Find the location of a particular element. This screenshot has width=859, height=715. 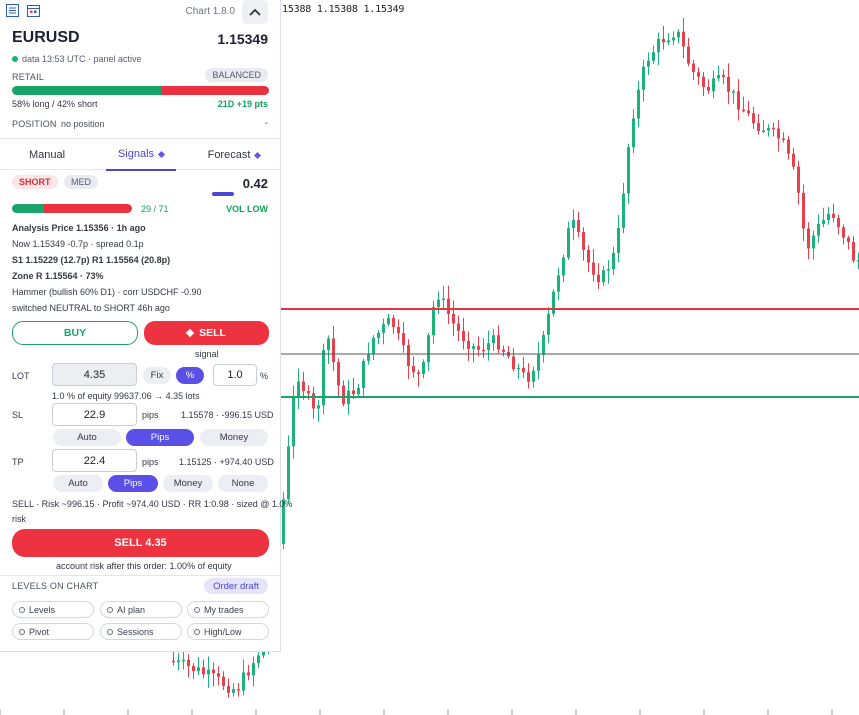

equity-line: 1.0 % of equity 99637.06 → 4.35 lots is located at coordinates (126, 396).